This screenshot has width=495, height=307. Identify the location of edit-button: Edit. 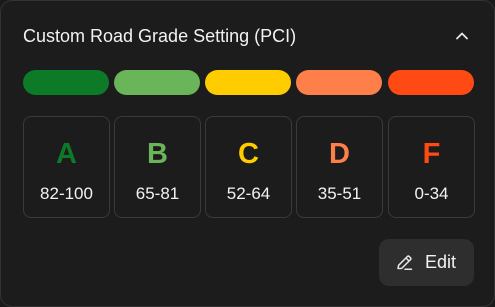
(426, 262).